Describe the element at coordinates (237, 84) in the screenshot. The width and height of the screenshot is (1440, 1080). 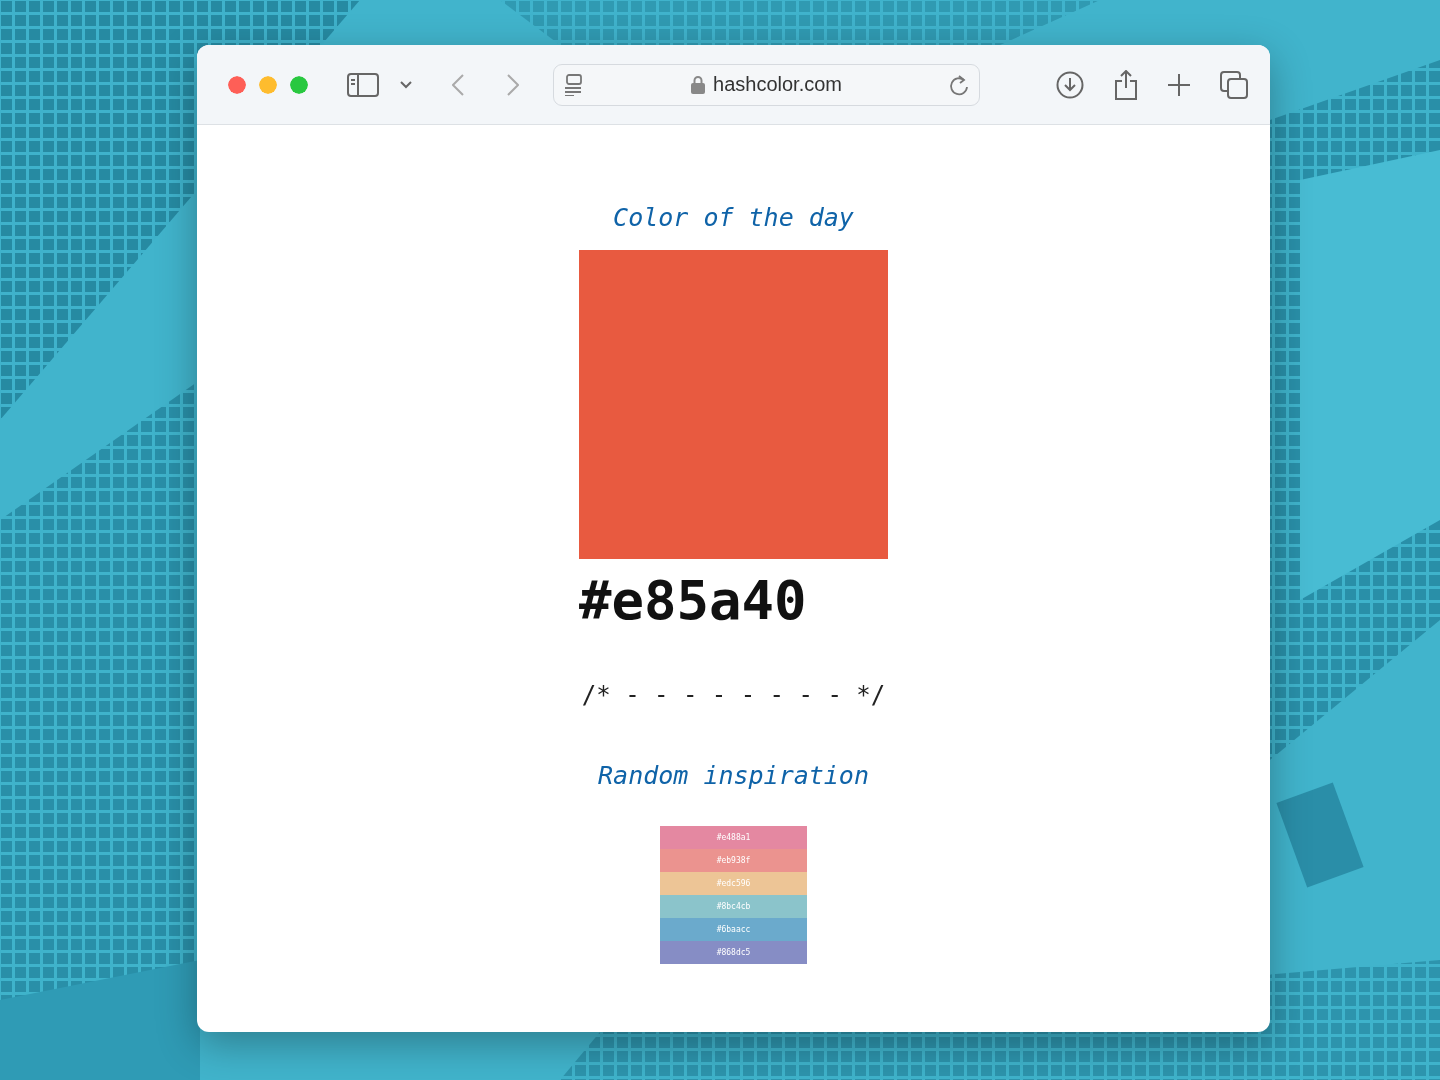
I see `close-icon` at that location.